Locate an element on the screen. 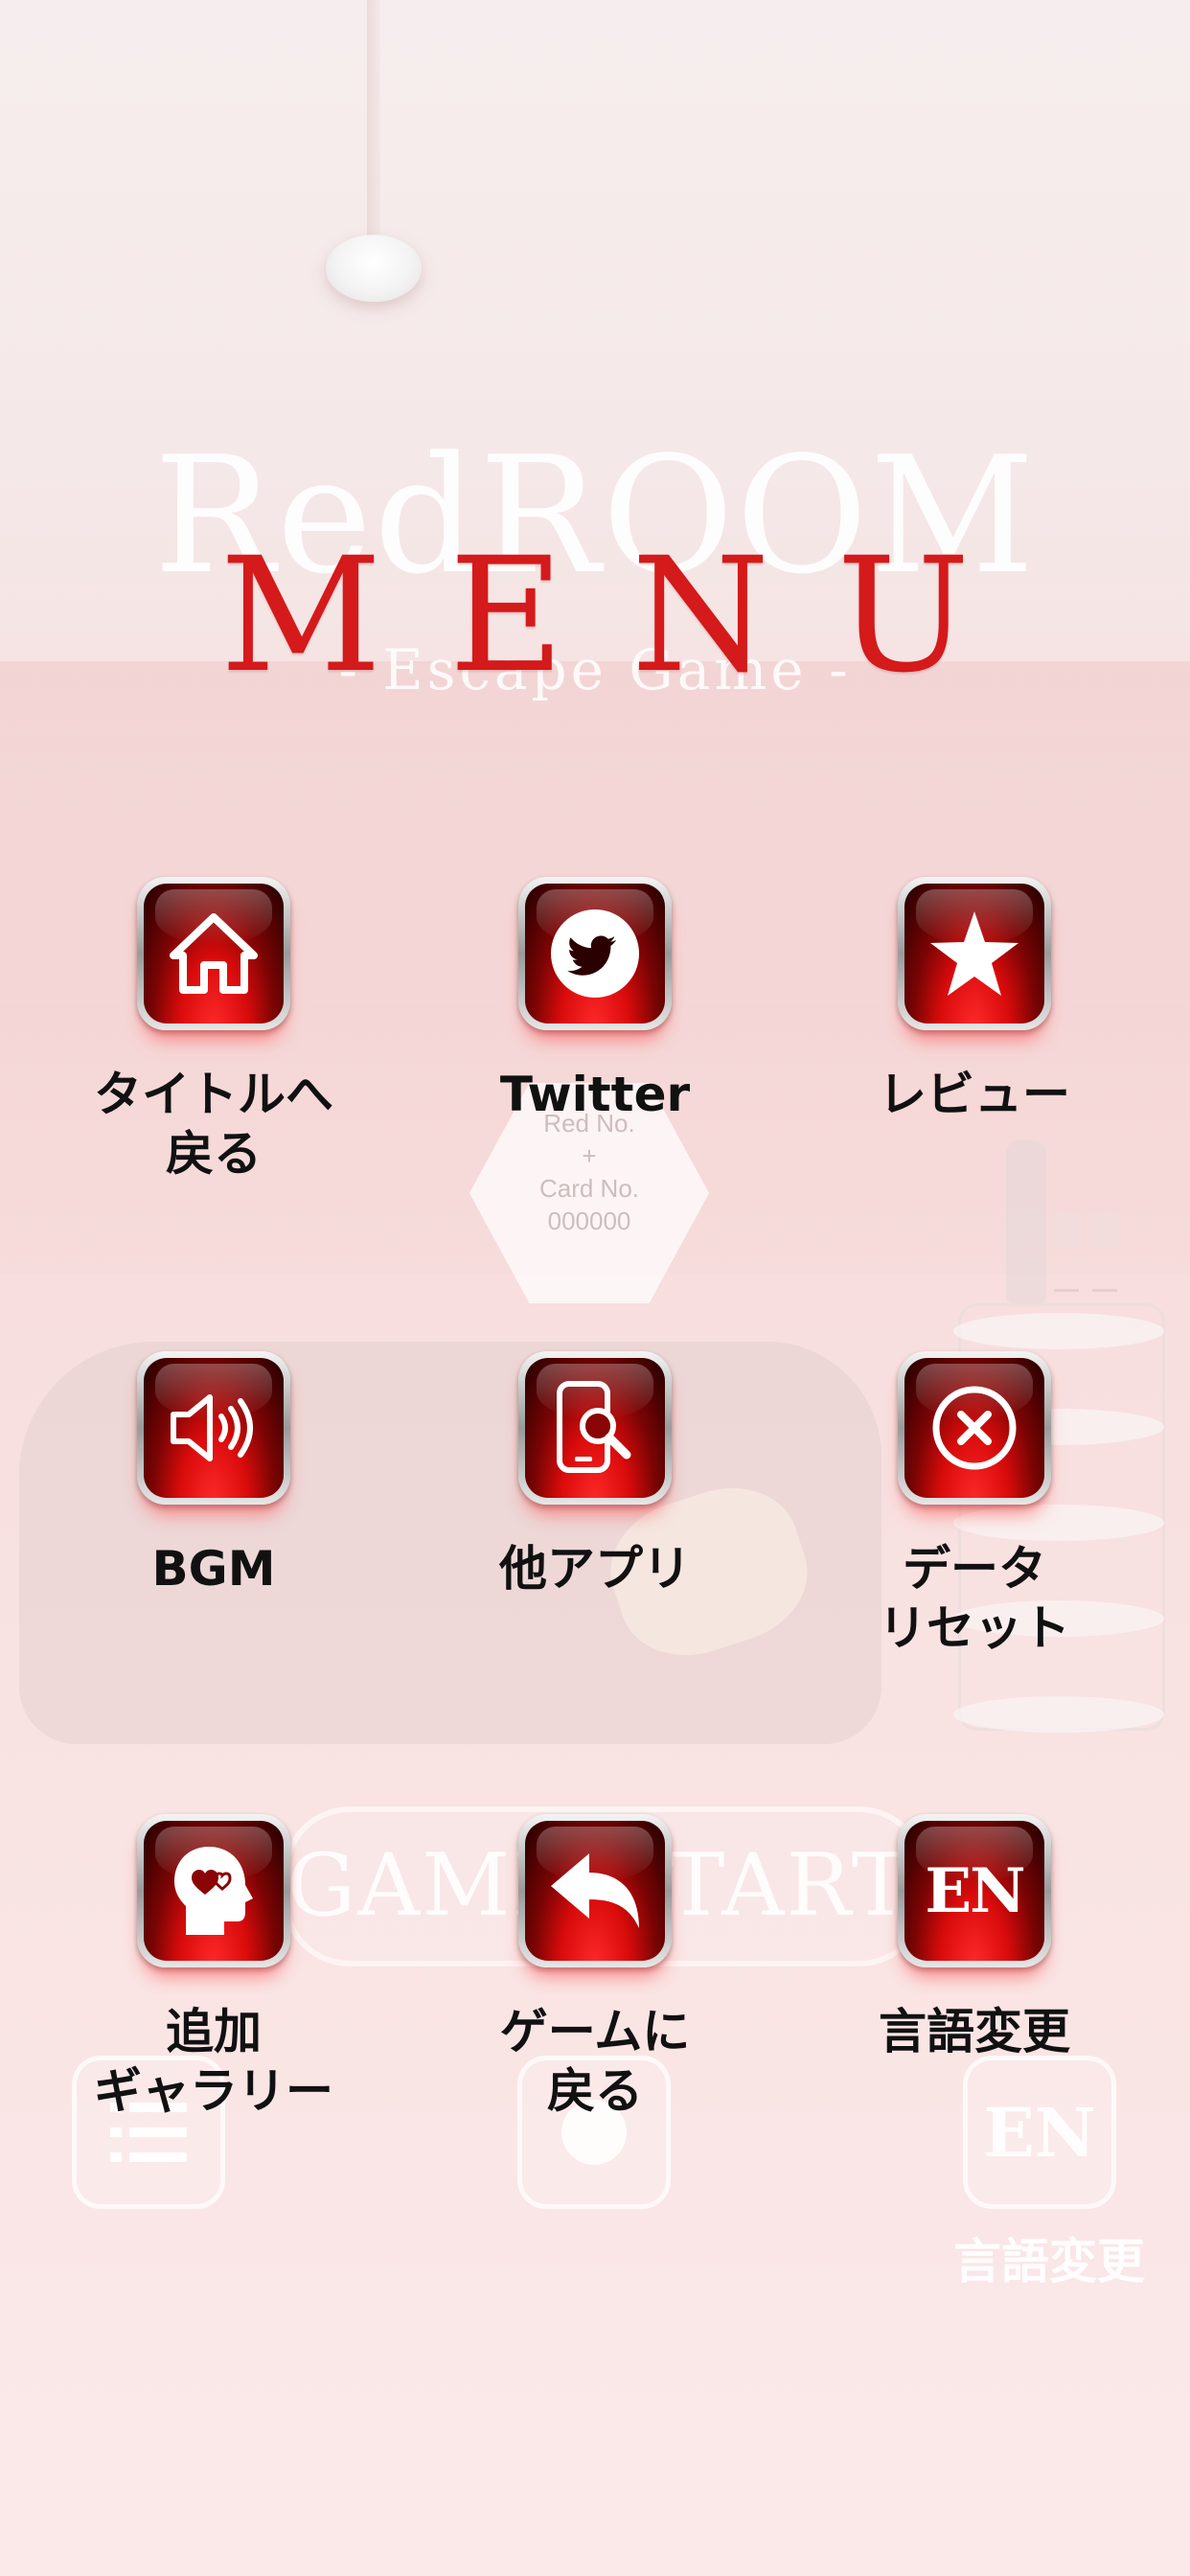 The height and width of the screenshot is (2576, 1190). menu-item-back-to-title: タイトルへ 戻る is located at coordinates (214, 1030).